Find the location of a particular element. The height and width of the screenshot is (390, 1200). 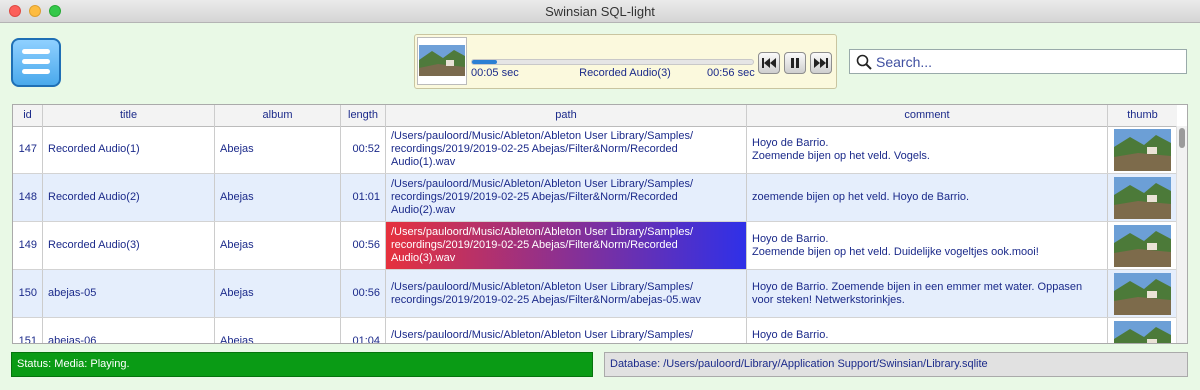

cell-length-text: 00:52 is located at coordinates (366, 149).